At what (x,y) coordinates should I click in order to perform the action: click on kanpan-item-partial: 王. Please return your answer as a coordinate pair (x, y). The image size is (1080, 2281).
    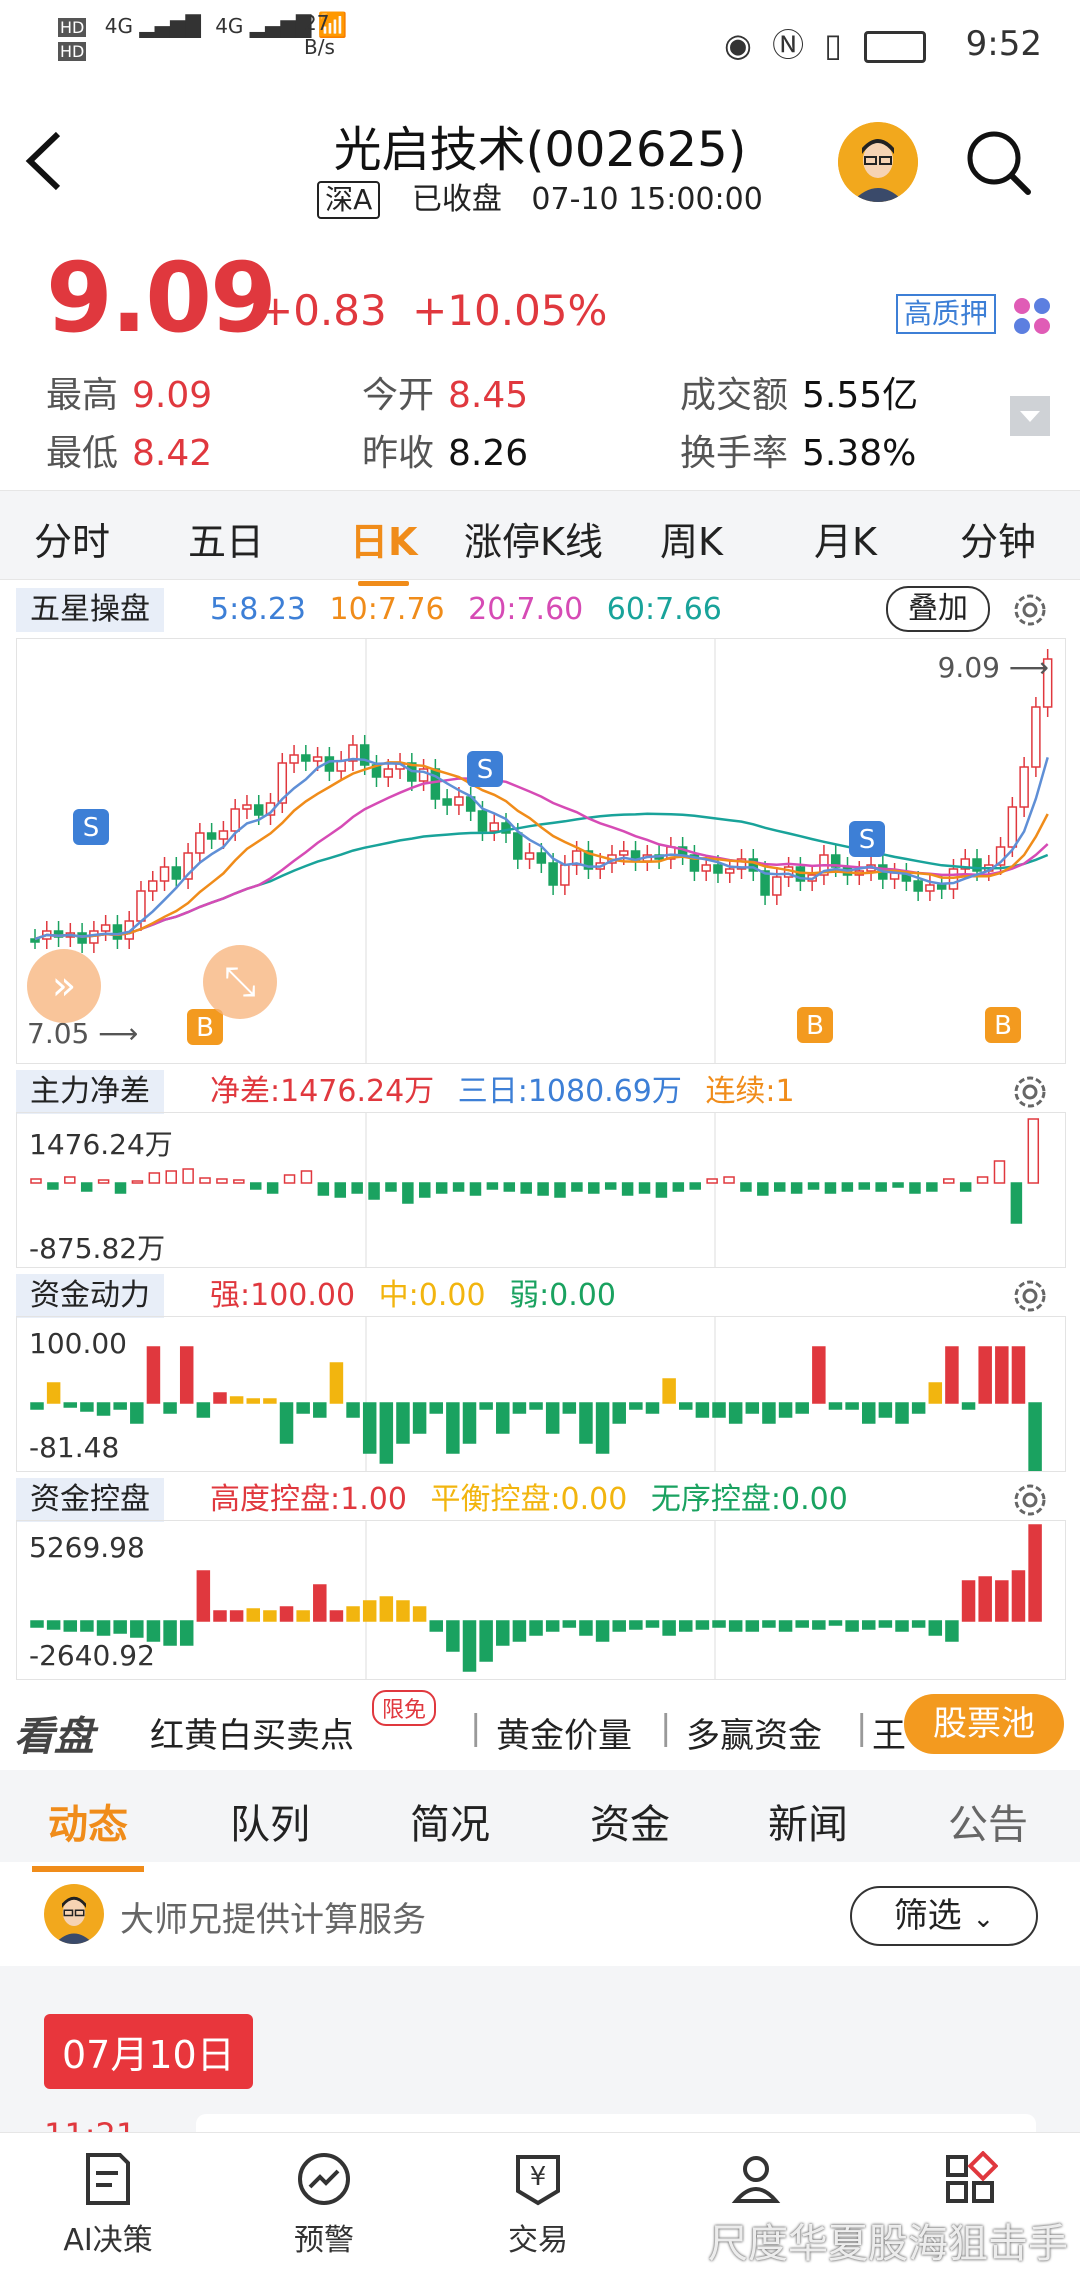
    Looking at the image, I should click on (889, 1732).